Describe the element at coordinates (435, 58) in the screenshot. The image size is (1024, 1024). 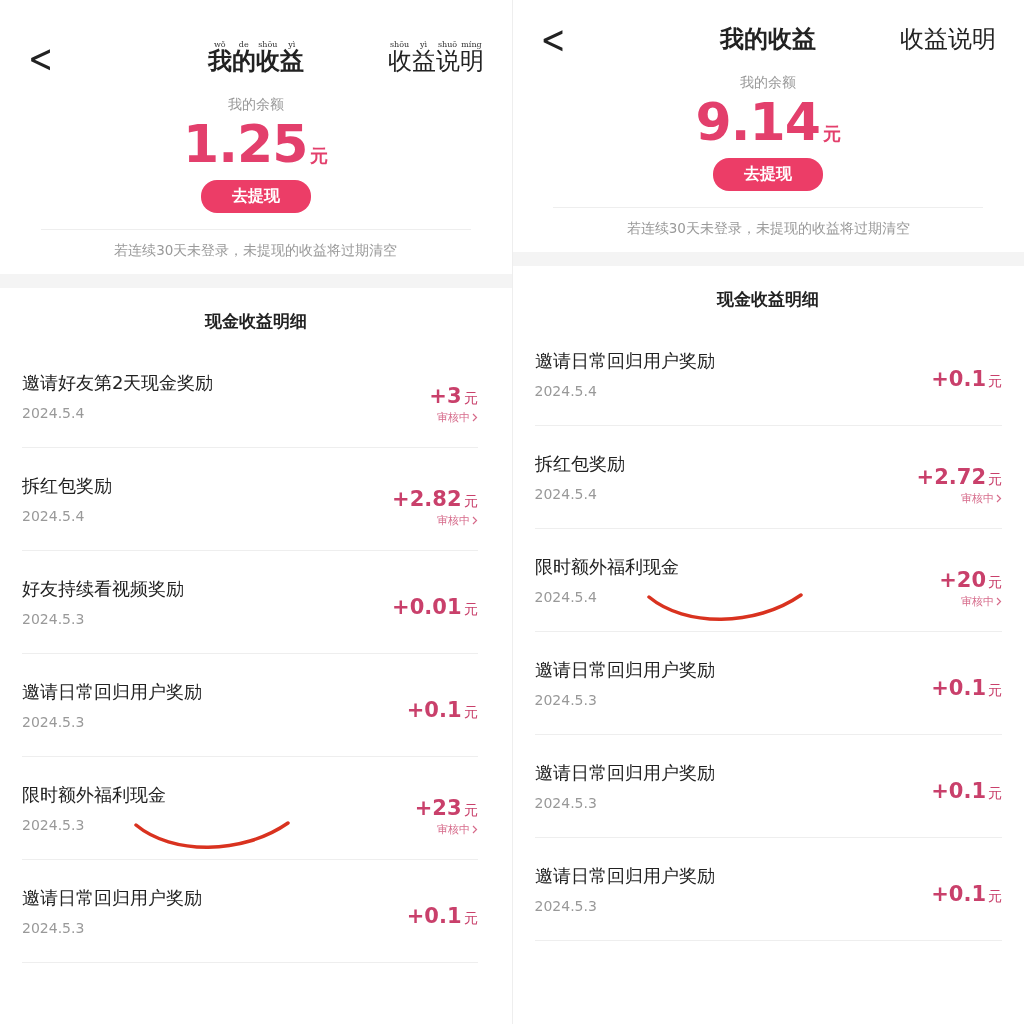
I see `income-info-link: 收 shōu 益 yì 说 shuō 明 míng` at that location.